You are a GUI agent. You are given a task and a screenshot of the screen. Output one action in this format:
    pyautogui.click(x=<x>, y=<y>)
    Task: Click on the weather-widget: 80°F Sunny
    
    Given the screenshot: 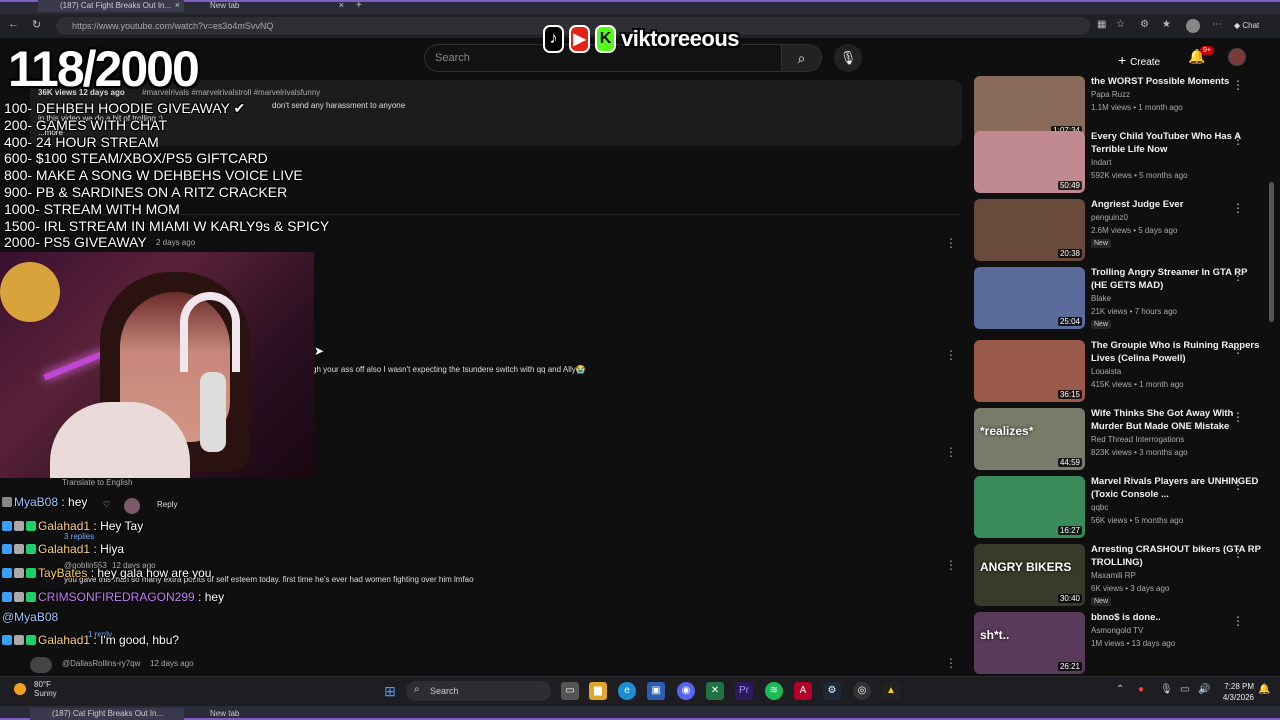 What is the action you would take?
    pyautogui.click(x=45, y=689)
    